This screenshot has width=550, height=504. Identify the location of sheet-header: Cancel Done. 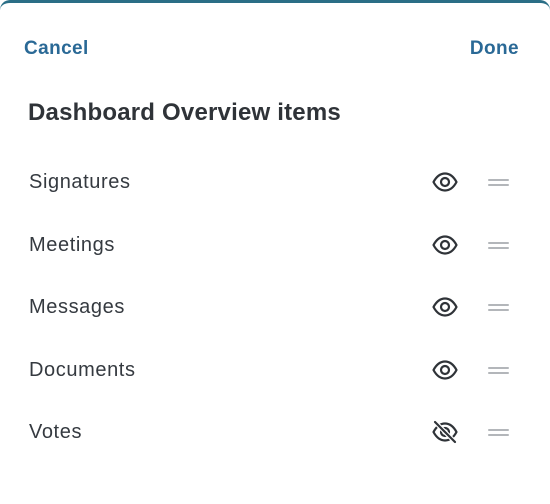
(275, 49).